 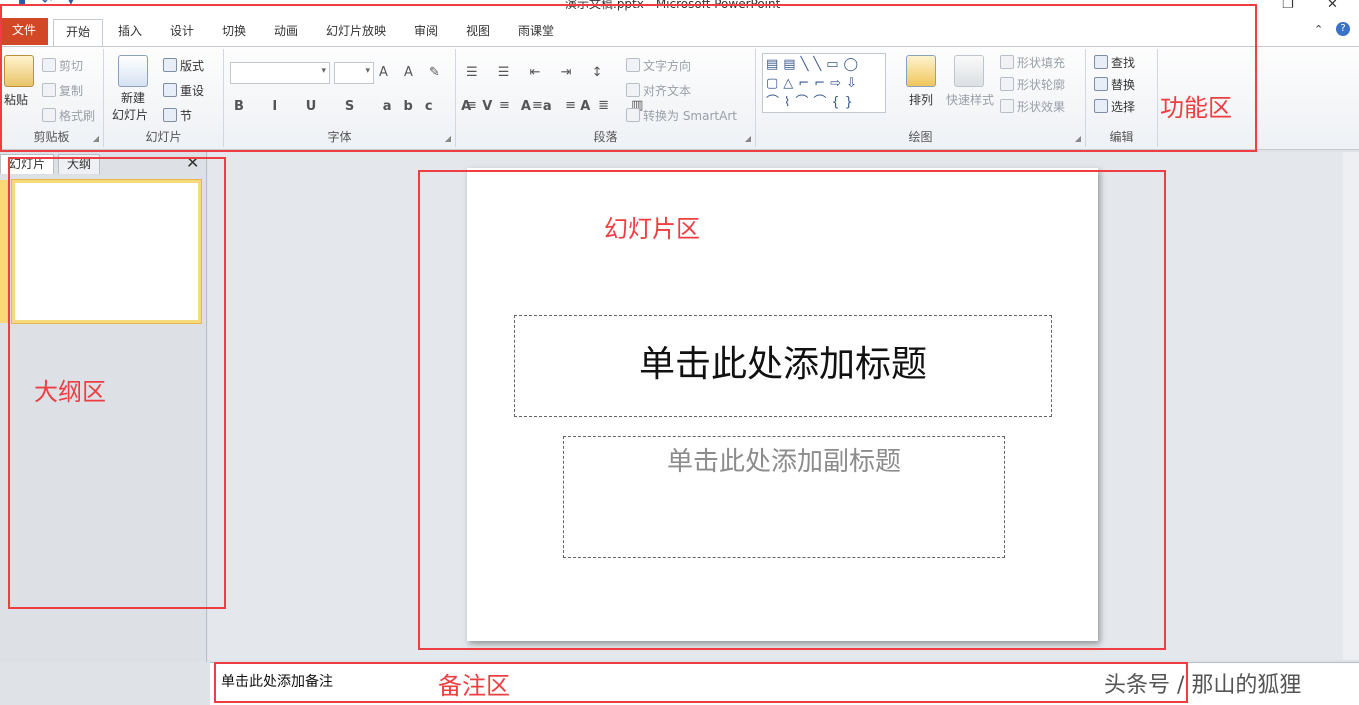 I want to click on watermark: 头条号 / 那山的狐狸, so click(x=1203, y=685).